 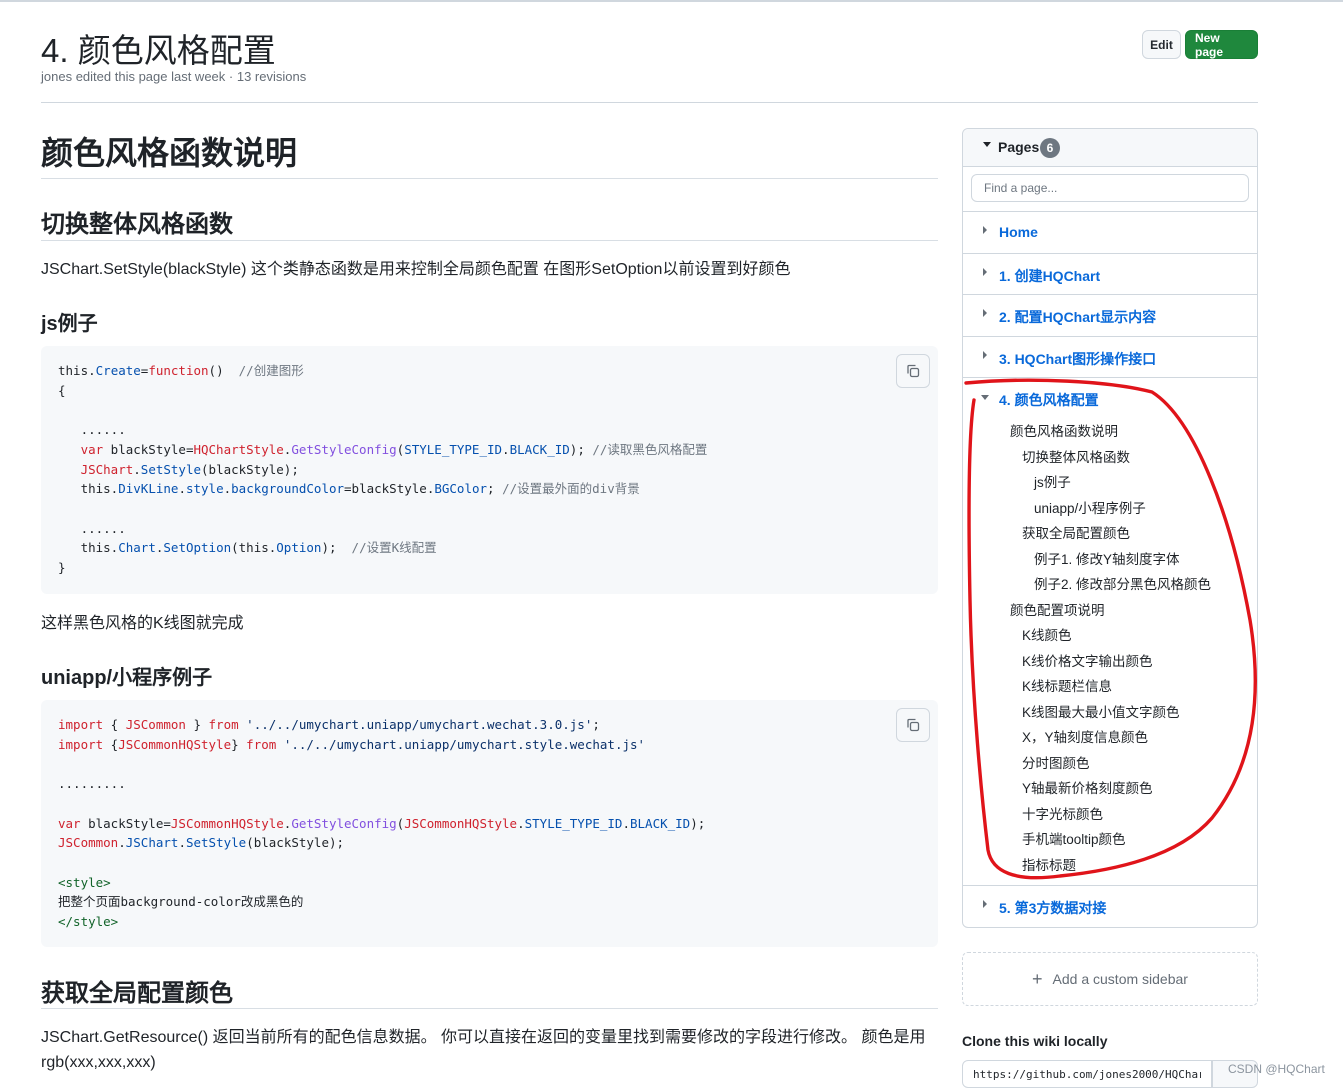 What do you see at coordinates (1076, 456) in the screenshot?
I see `toc-item: 切换整体风格函数` at bounding box center [1076, 456].